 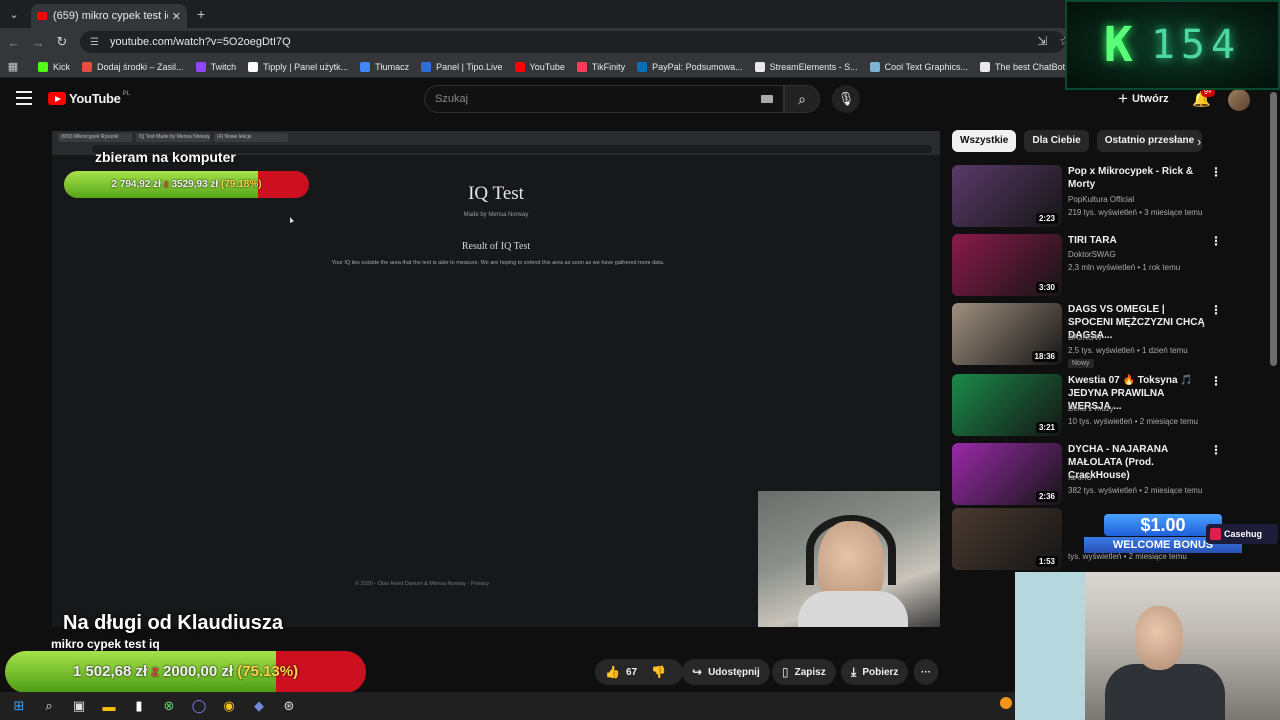 I want to click on dislike-icon: 👎, so click(x=658, y=672).